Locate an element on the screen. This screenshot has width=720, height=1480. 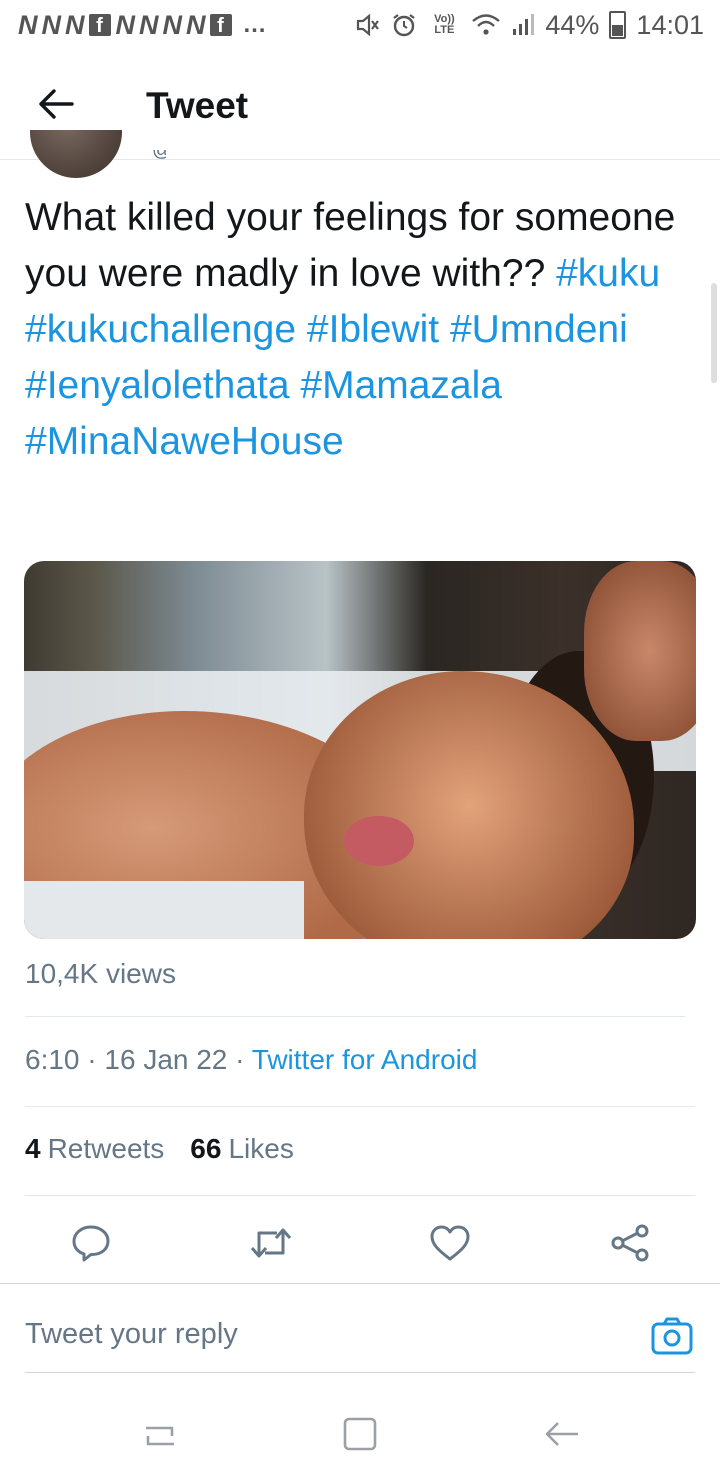
recents-button is located at coordinates (160, 1434).